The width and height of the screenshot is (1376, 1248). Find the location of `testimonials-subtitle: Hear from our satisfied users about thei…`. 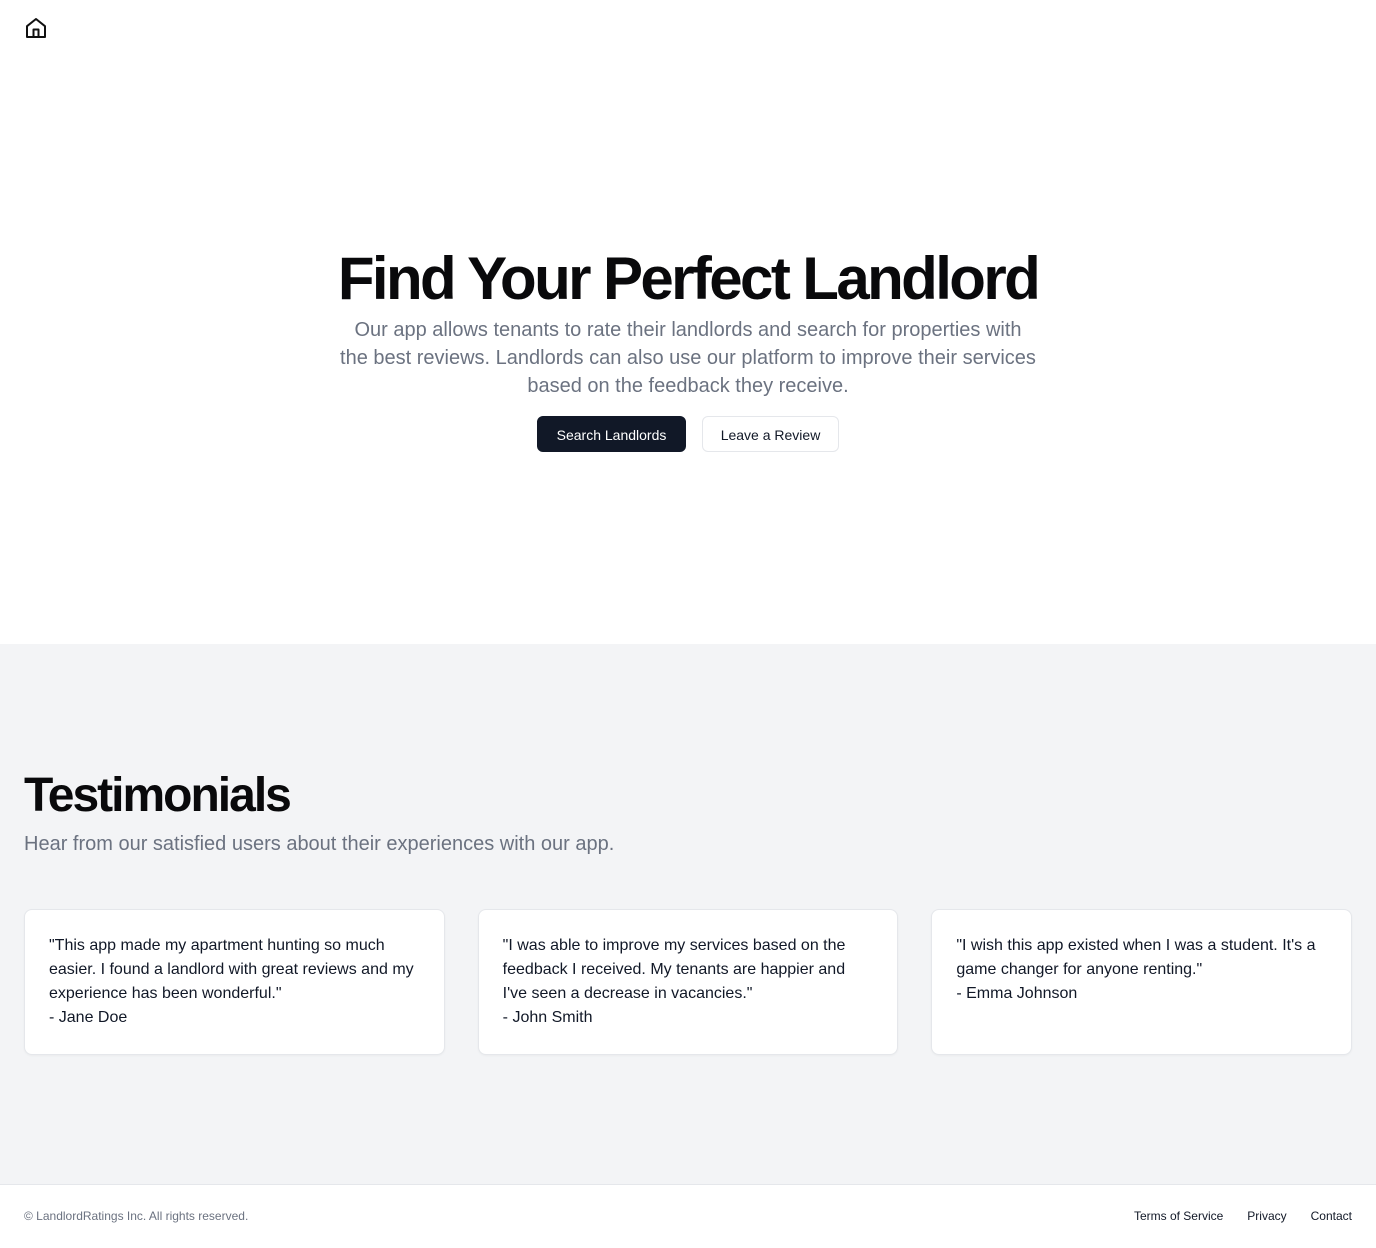

testimonials-subtitle: Hear from our satisfied users about thei… is located at coordinates (319, 844).